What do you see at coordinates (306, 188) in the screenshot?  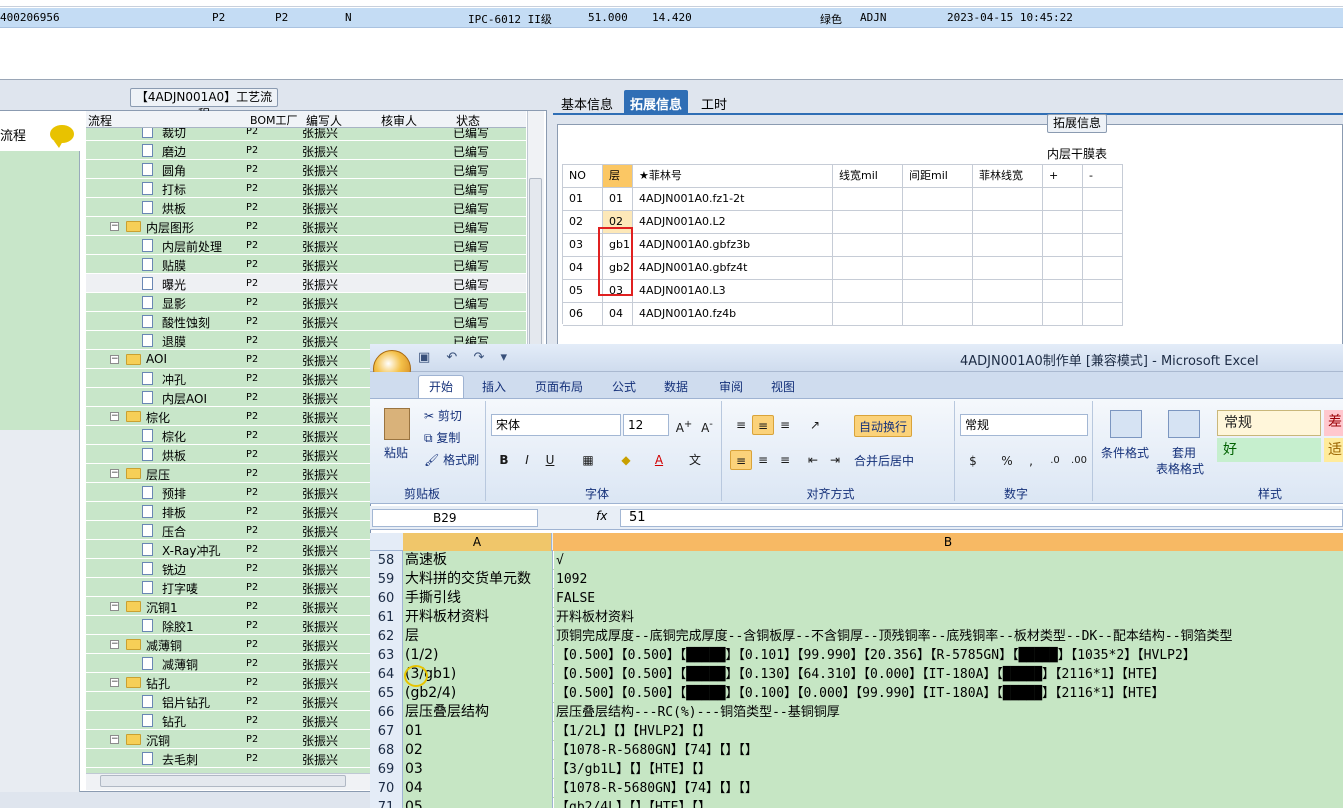 I see `tree-item-row: 打标 P2 张振兴 已编写` at bounding box center [306, 188].